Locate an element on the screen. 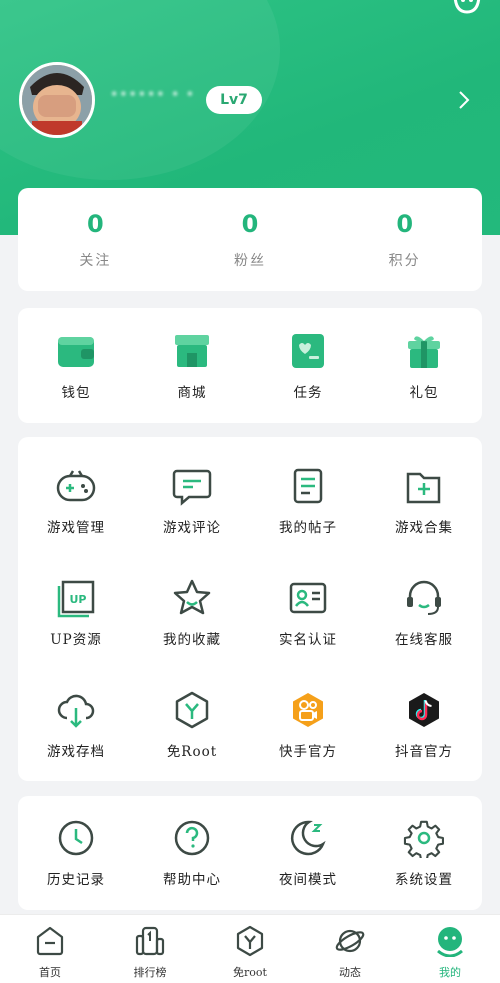 Image resolution: width=500 pixels, height=983 pixels. tab-no-root: 免root is located at coordinates (250, 949).